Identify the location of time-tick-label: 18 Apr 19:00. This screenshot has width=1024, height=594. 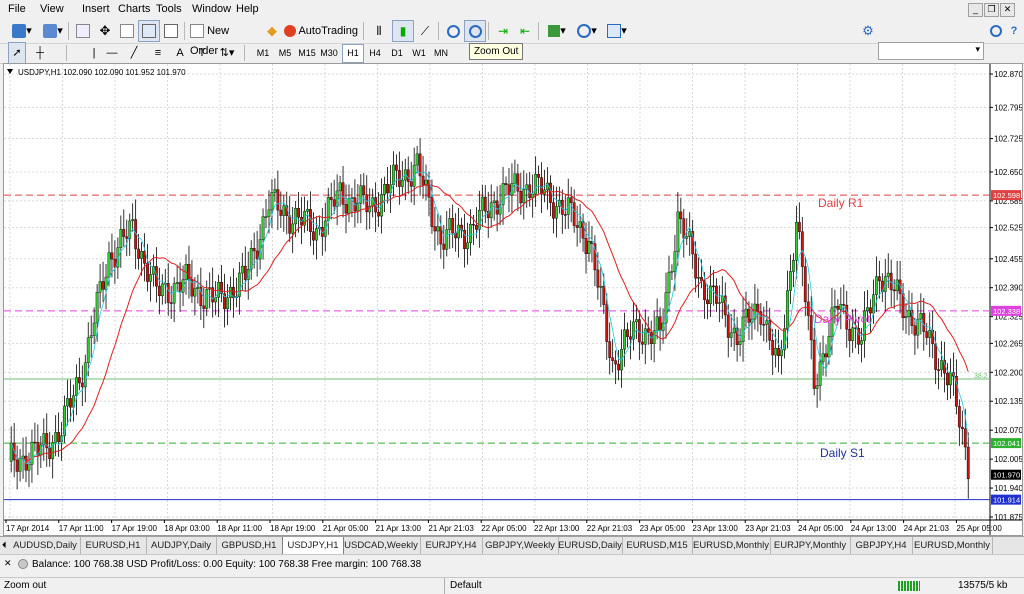
(293, 528).